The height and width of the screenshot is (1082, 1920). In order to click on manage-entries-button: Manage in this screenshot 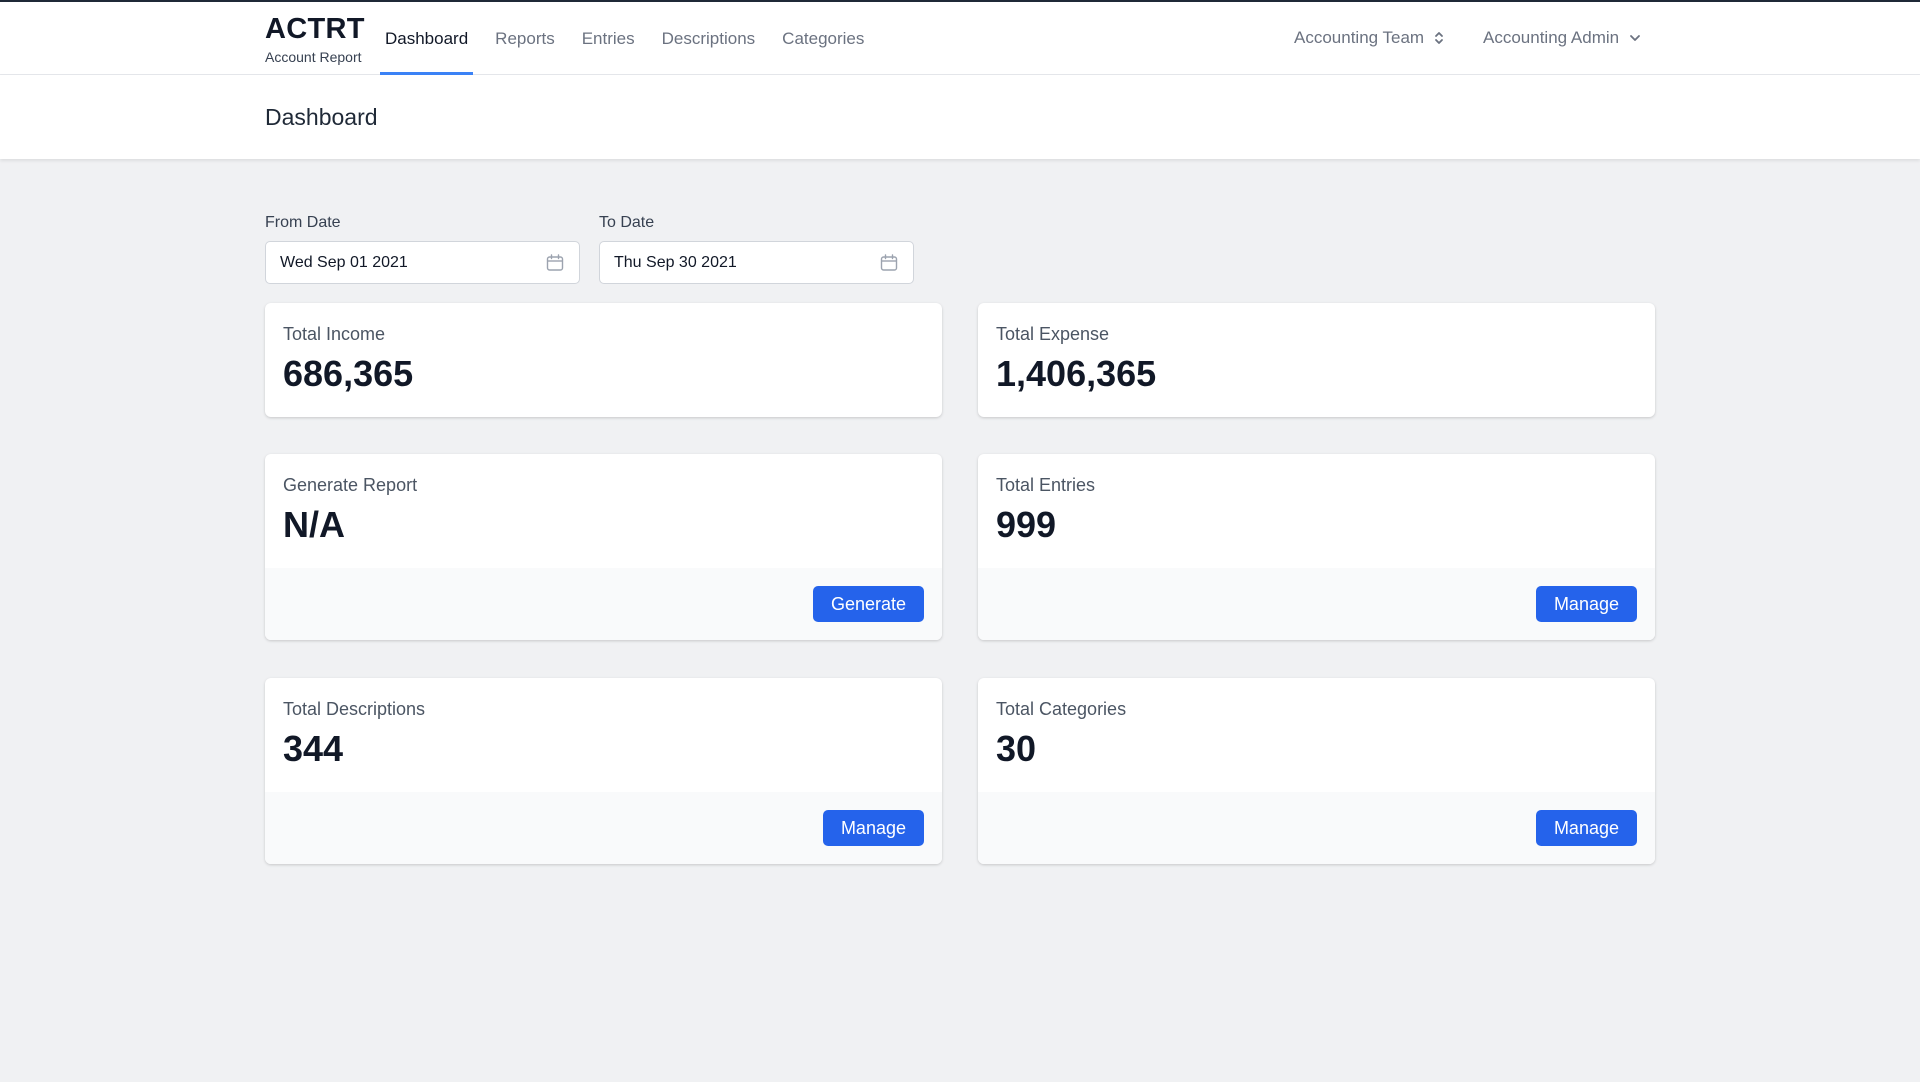, I will do `click(1586, 604)`.